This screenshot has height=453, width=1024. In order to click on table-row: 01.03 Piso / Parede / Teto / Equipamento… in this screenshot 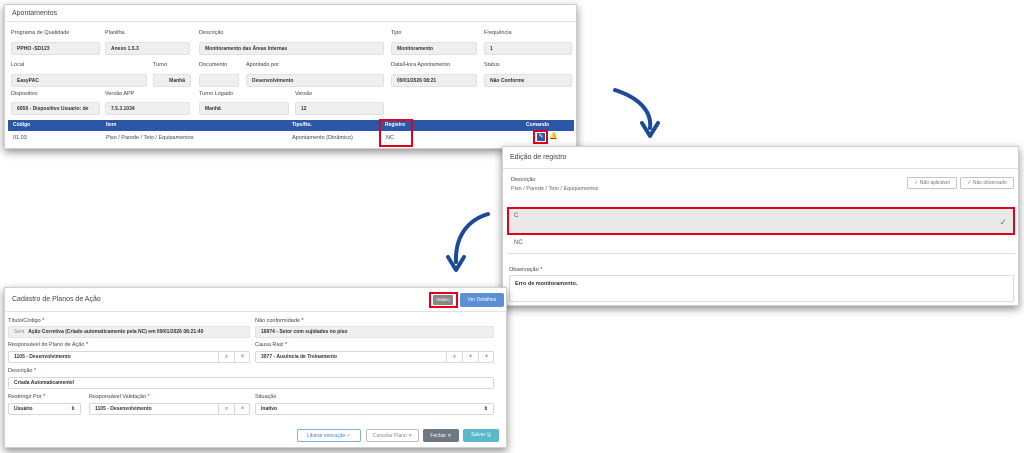, I will do `click(291, 138)`.